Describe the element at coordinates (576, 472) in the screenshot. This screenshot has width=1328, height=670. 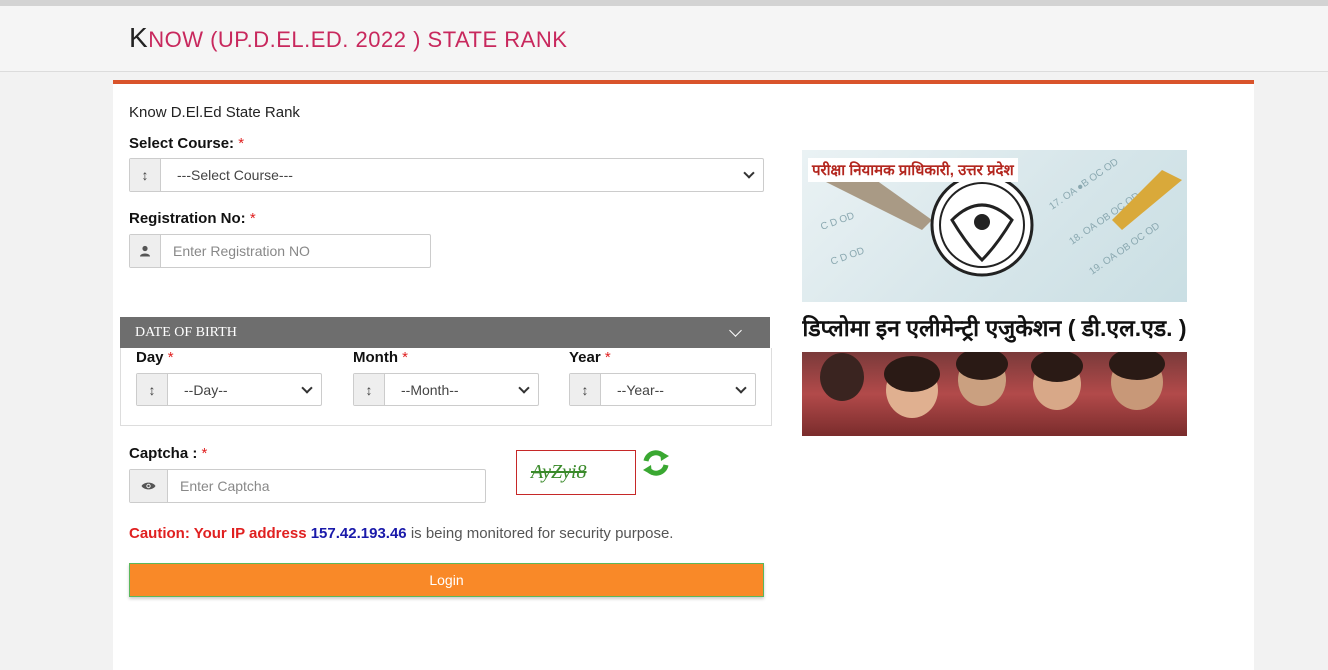
I see `captcha-image: AyZyi8` at that location.